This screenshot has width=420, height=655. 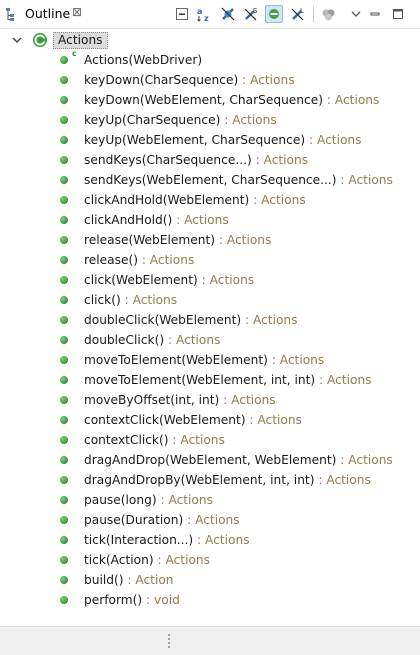 What do you see at coordinates (255, 11) in the screenshot?
I see `svg-text: S` at bounding box center [255, 11].